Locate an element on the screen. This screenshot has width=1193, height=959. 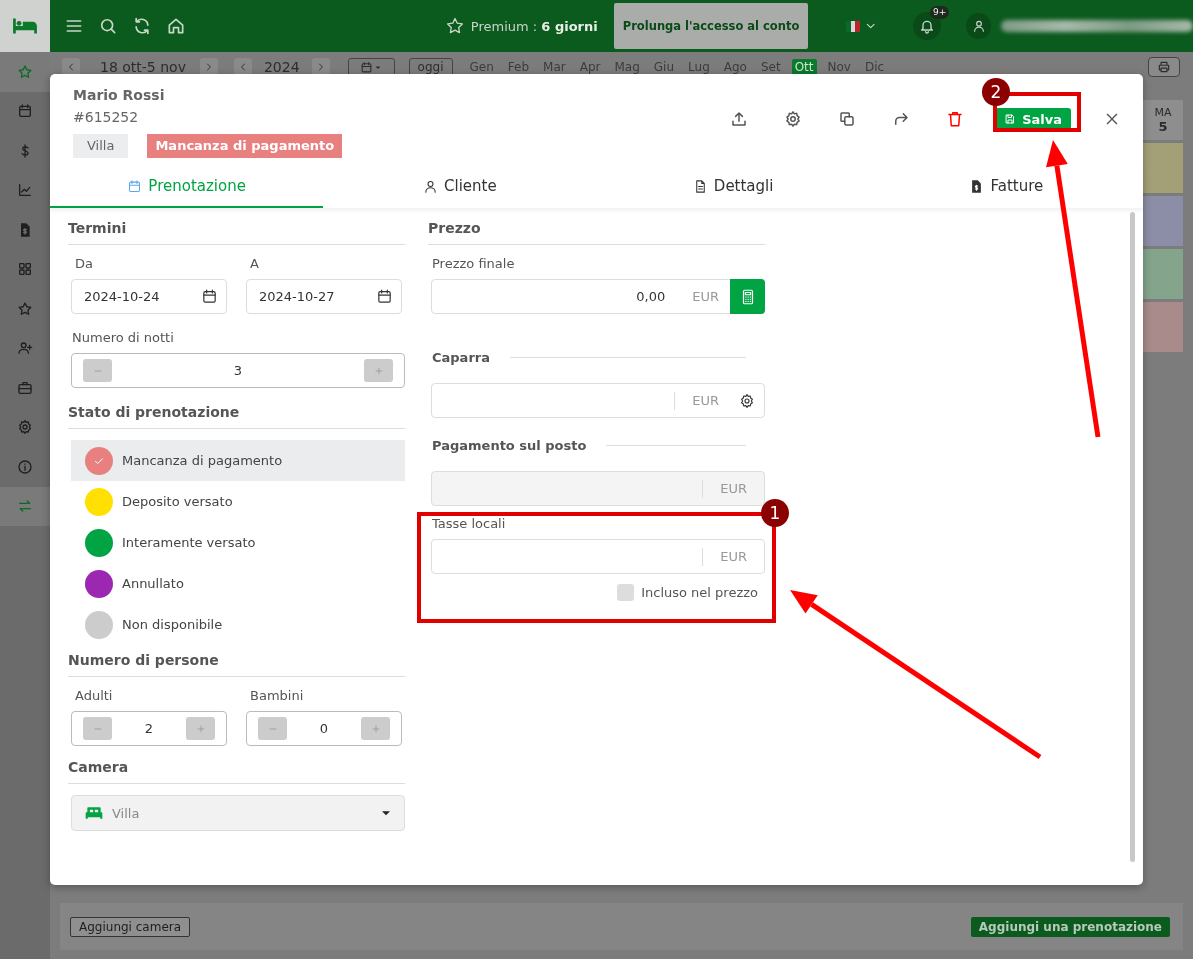
stepper-value: 0 is located at coordinates (324, 728).